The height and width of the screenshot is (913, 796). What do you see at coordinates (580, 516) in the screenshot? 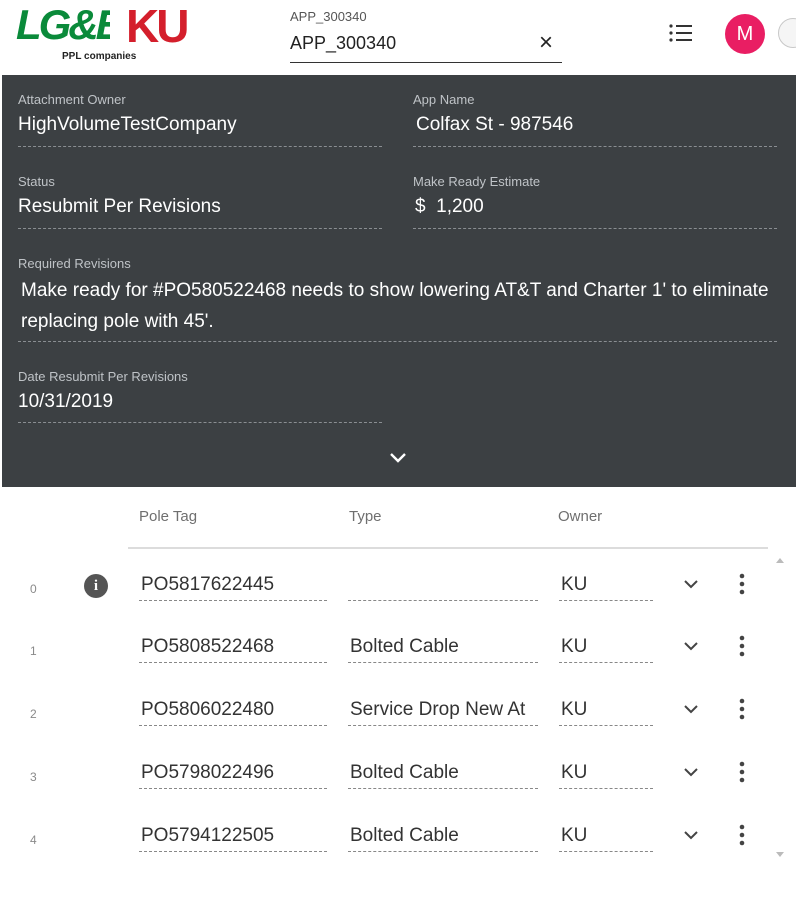
I see `column-header-owner: Owner` at bounding box center [580, 516].